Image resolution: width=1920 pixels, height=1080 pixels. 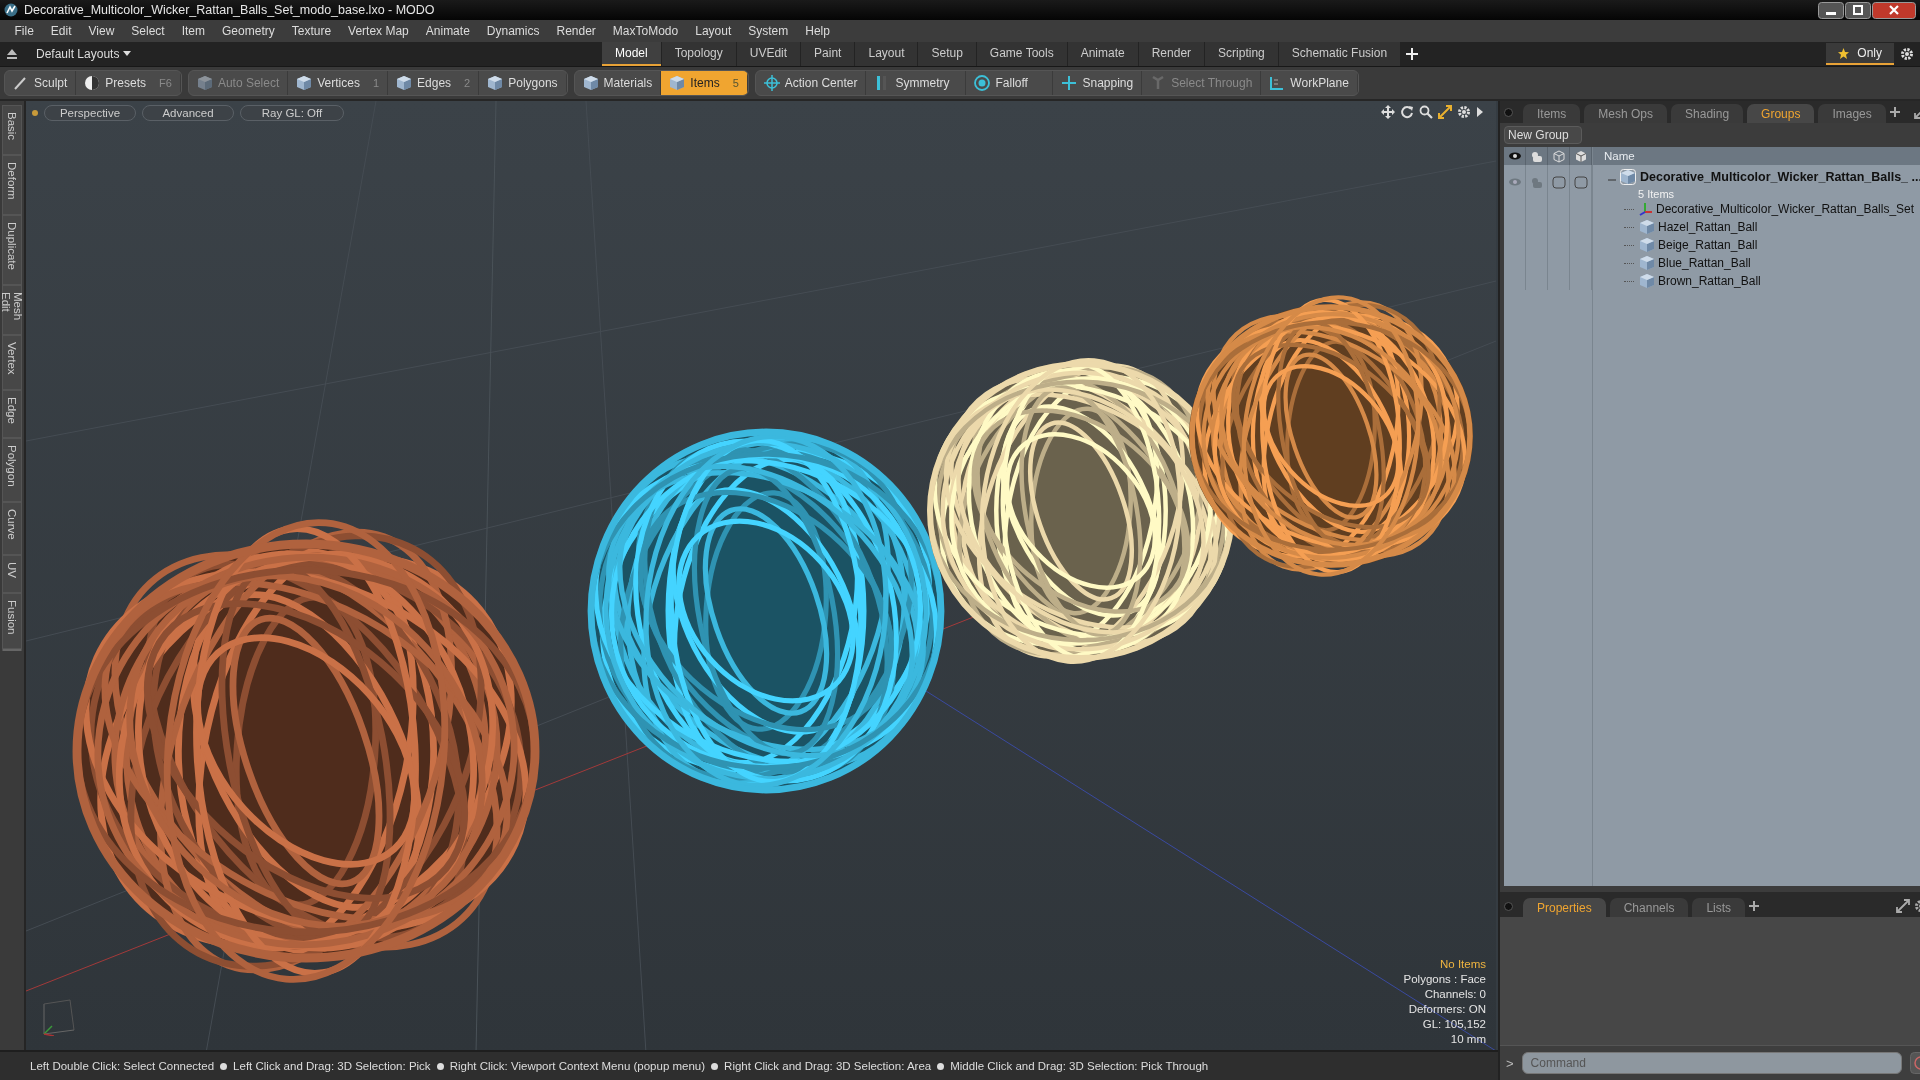 I want to click on layout-tab: Scripting, so click(x=1241, y=54).